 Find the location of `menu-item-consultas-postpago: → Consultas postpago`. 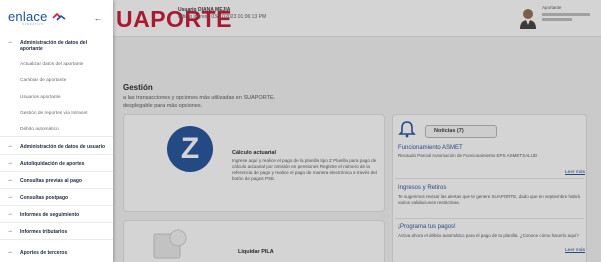

menu-item-consultas-postpago: → Consultas postpago is located at coordinates (56, 197).